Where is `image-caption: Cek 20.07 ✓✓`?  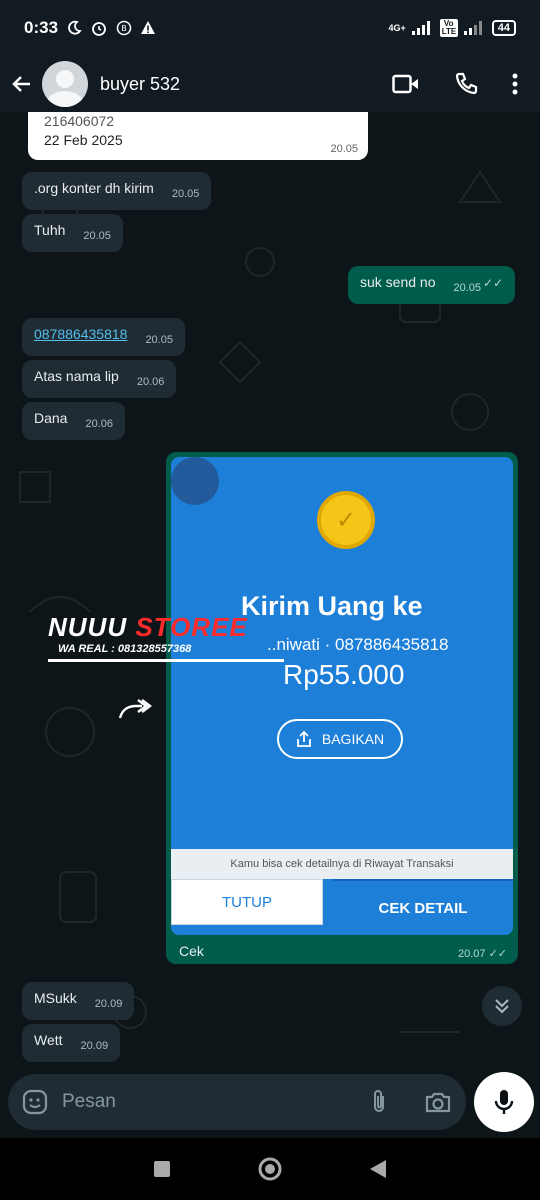 image-caption: Cek 20.07 ✓✓ is located at coordinates (342, 947).